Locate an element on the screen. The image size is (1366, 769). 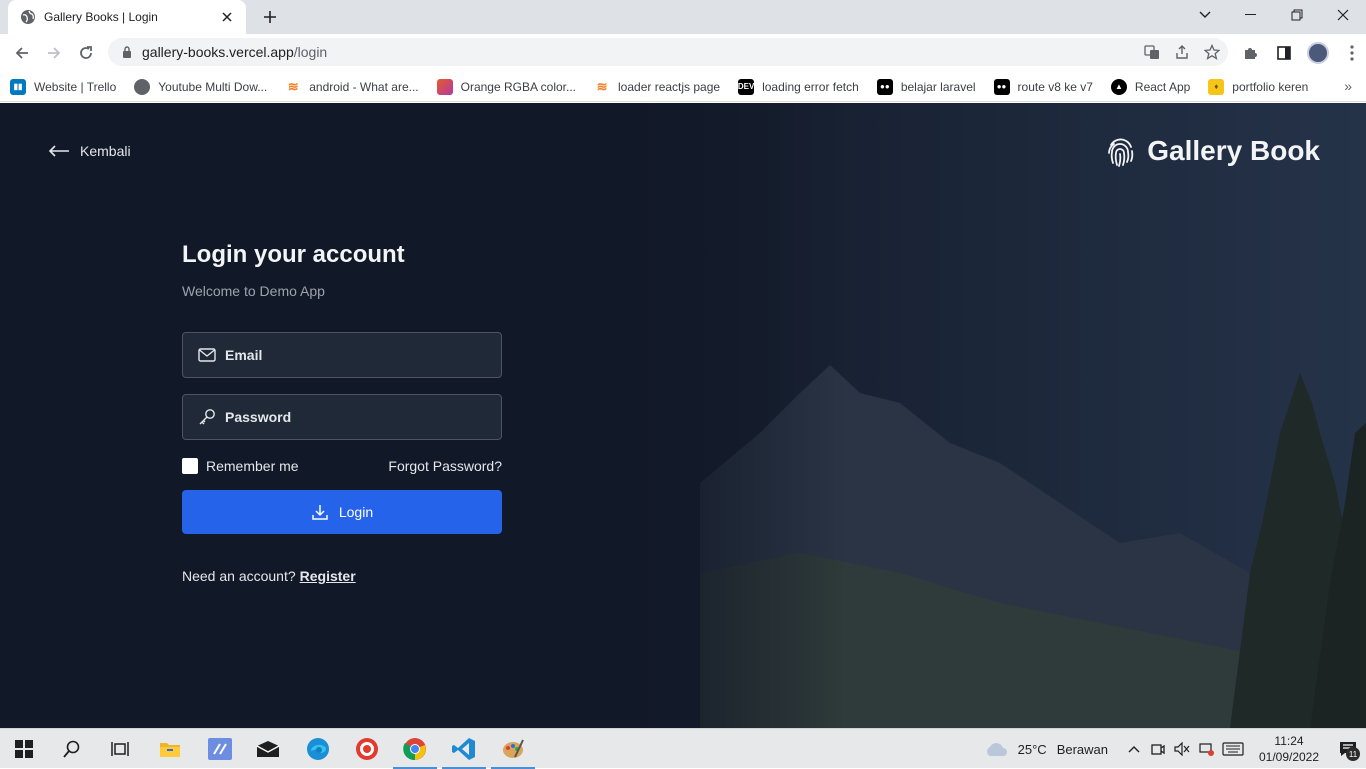
bookmark-label: React App is located at coordinates (1162, 86).